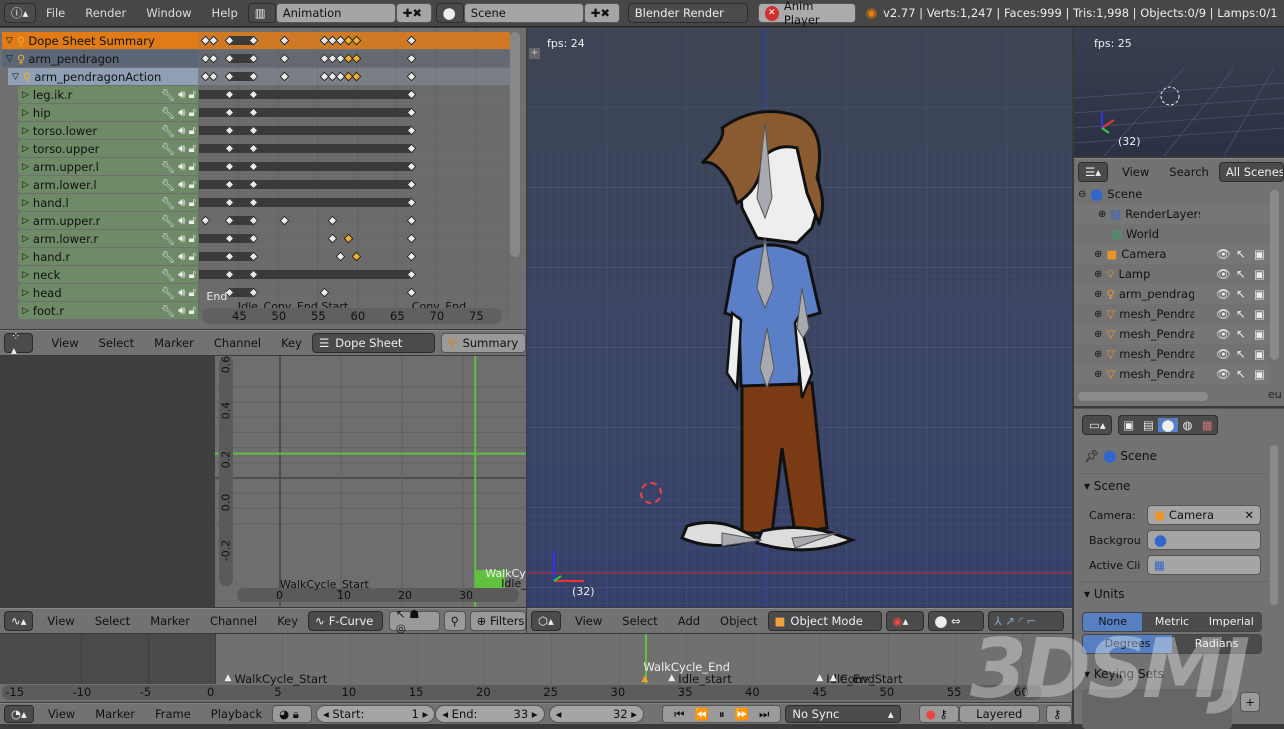 This screenshot has width=1284, height=729. What do you see at coordinates (1113, 622) in the screenshot?
I see `unit-none-button: None` at bounding box center [1113, 622].